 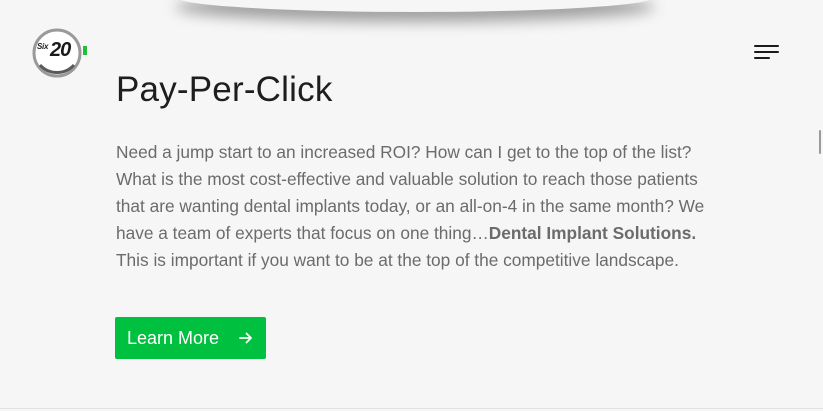 I want to click on top-shadow-decoration, so click(x=415, y=6).